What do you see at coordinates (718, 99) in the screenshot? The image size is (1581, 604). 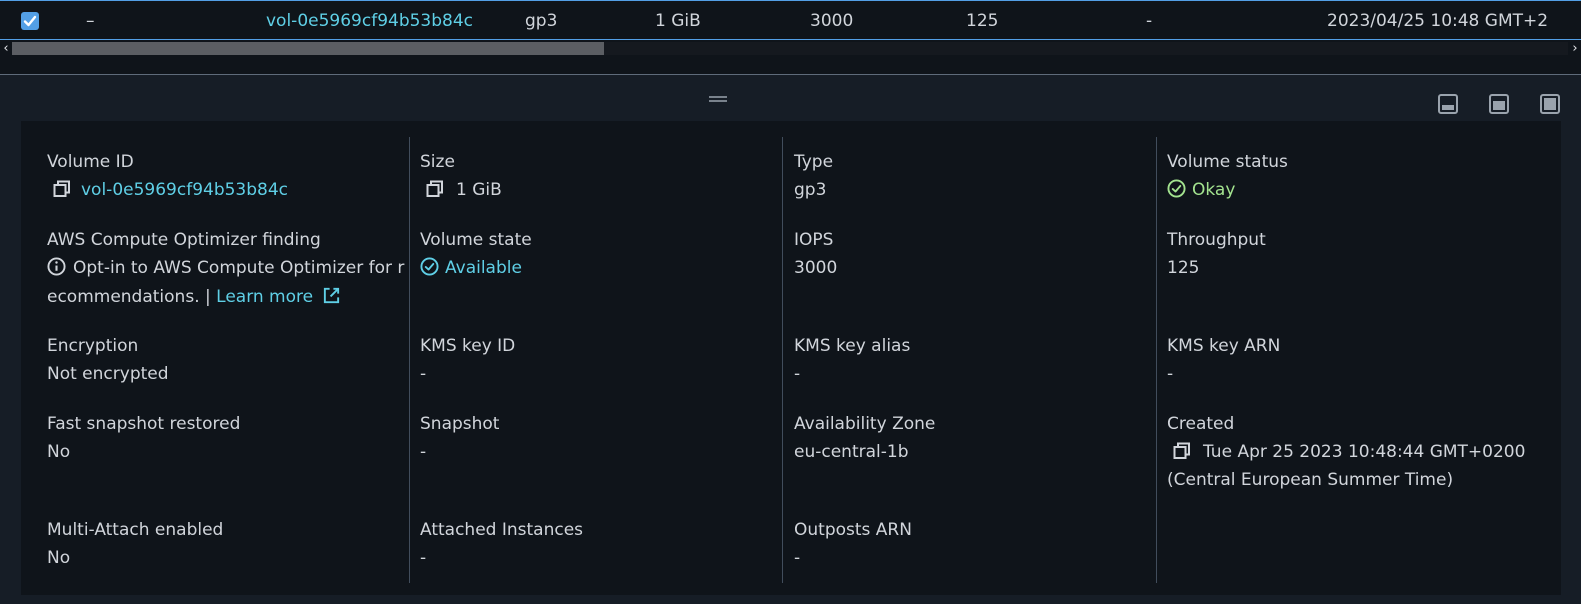 I see `drag-handle-icon` at bounding box center [718, 99].